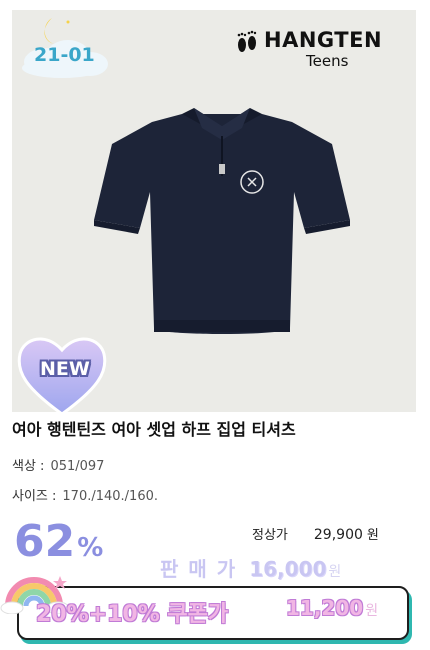  What do you see at coordinates (327, 61) in the screenshot?
I see `brand-sub: Teens` at bounding box center [327, 61].